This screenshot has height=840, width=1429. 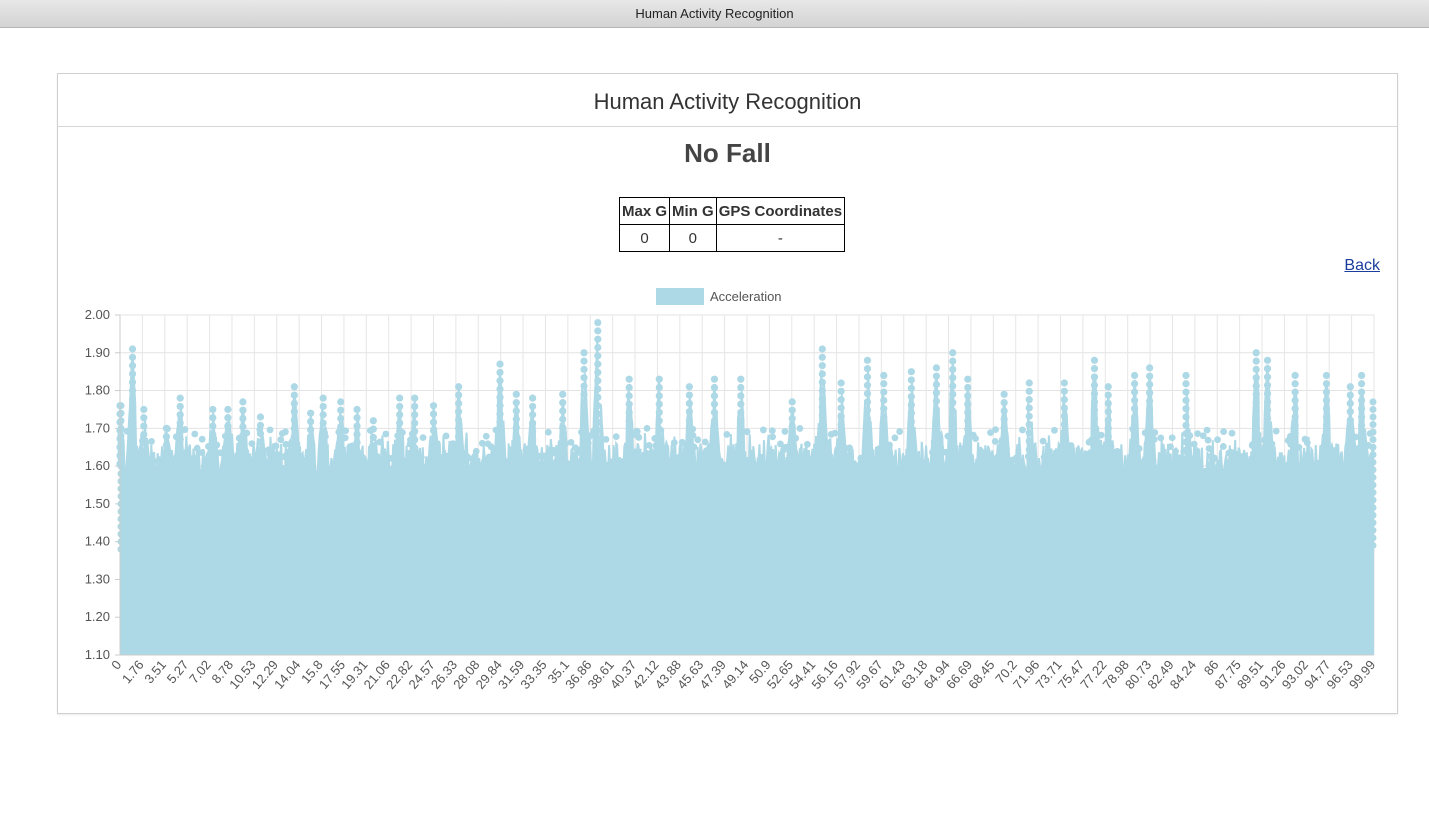 I want to click on x-tick-label: 3.51, so click(x=155, y=671).